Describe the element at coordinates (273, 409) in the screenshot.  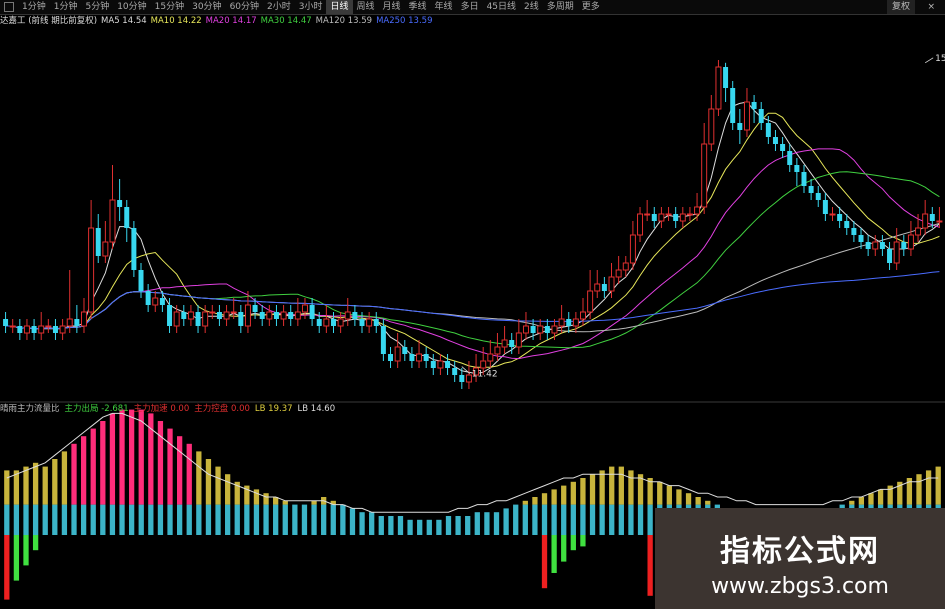
I see `legend-item: LB 19.37` at that location.